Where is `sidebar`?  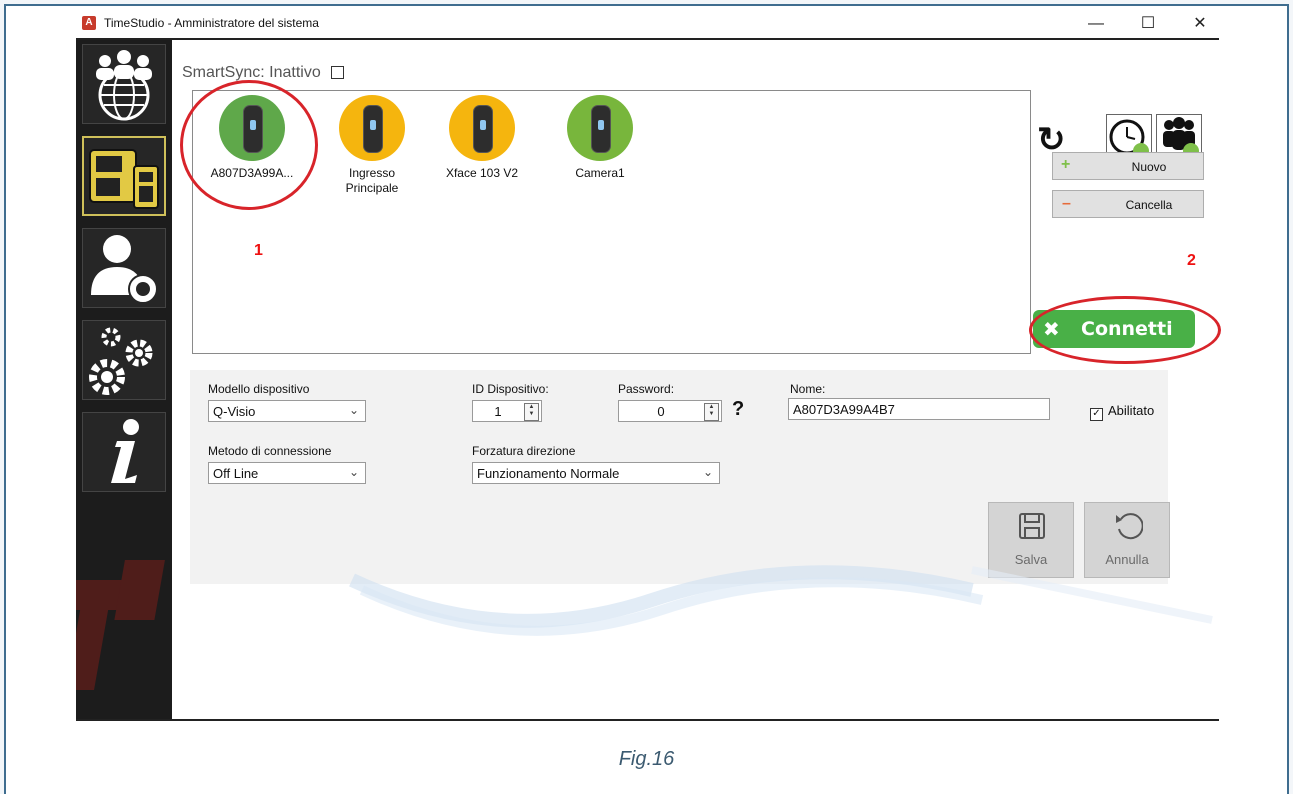
sidebar is located at coordinates (124, 380).